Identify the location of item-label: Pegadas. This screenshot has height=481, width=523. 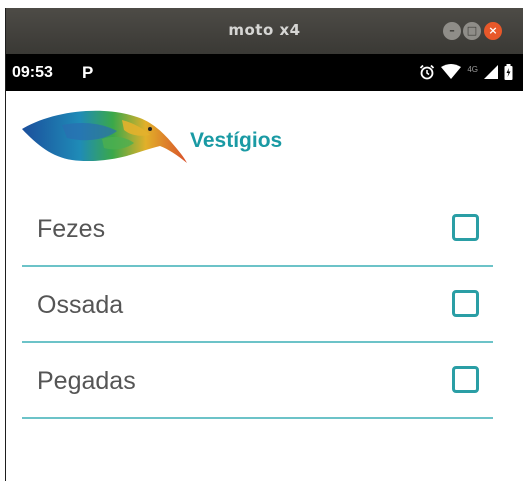
(86, 381).